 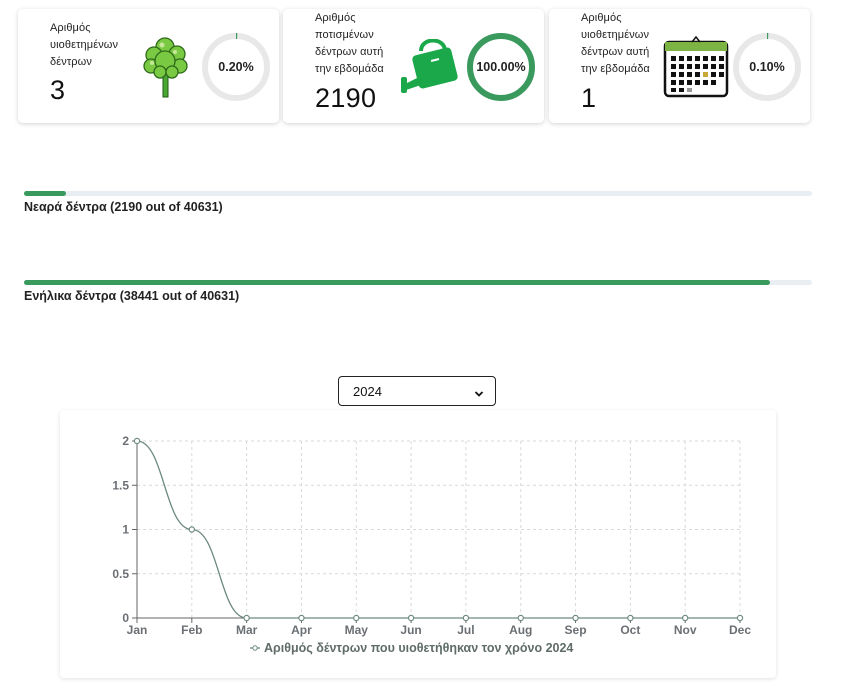 I want to click on stat-value: 1, so click(x=589, y=98).